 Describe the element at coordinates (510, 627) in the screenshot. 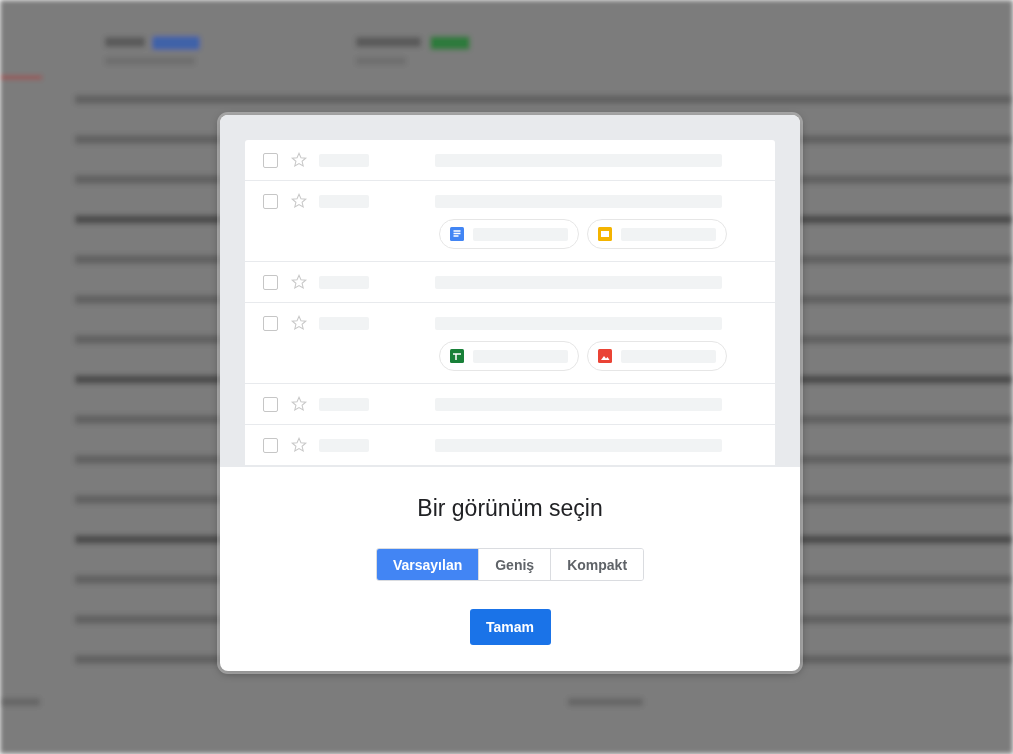

I see `ok-button: Tamam` at that location.